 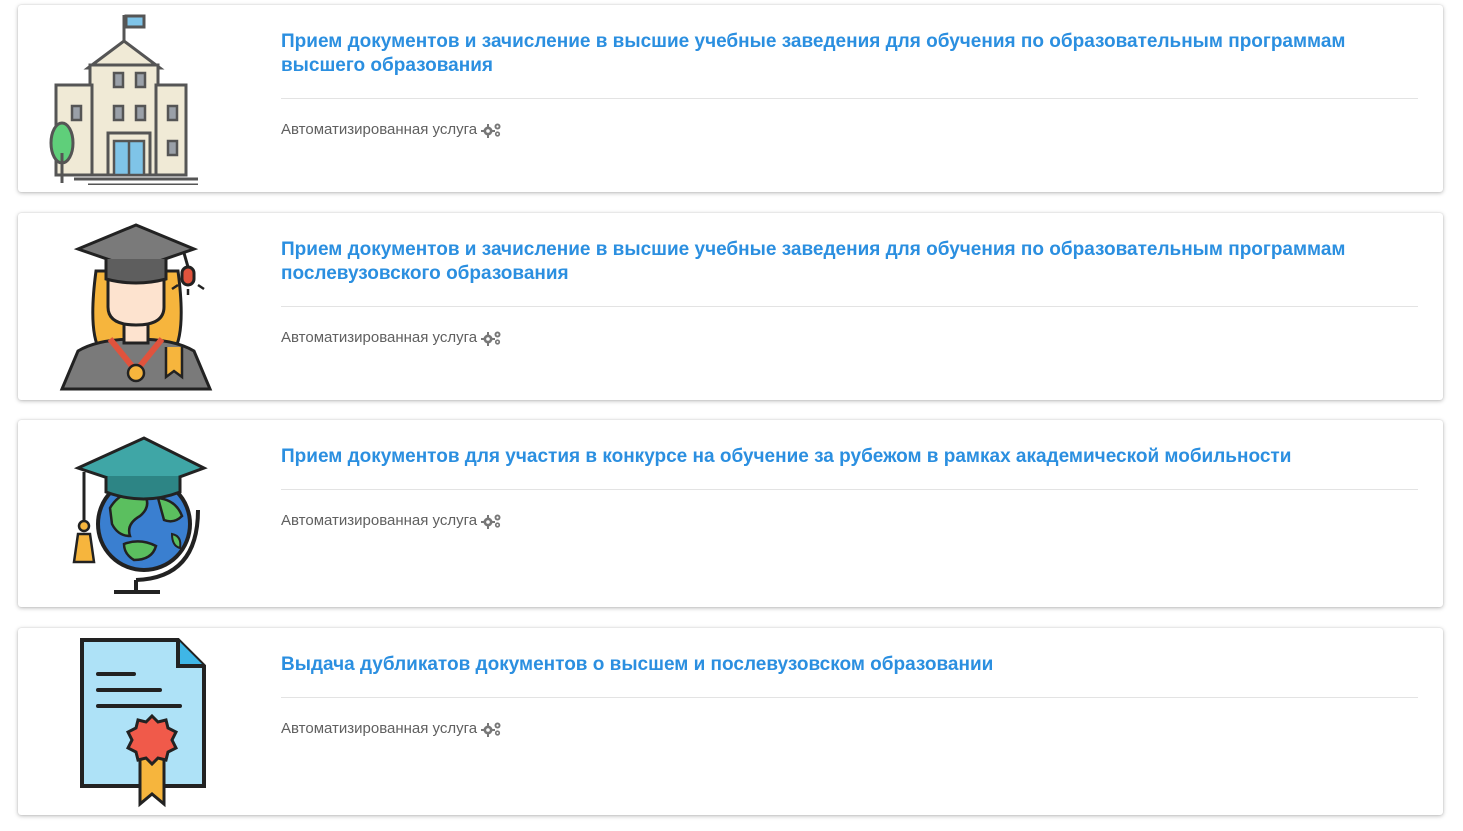 I want to click on university-building-icon, so click(x=136, y=99).